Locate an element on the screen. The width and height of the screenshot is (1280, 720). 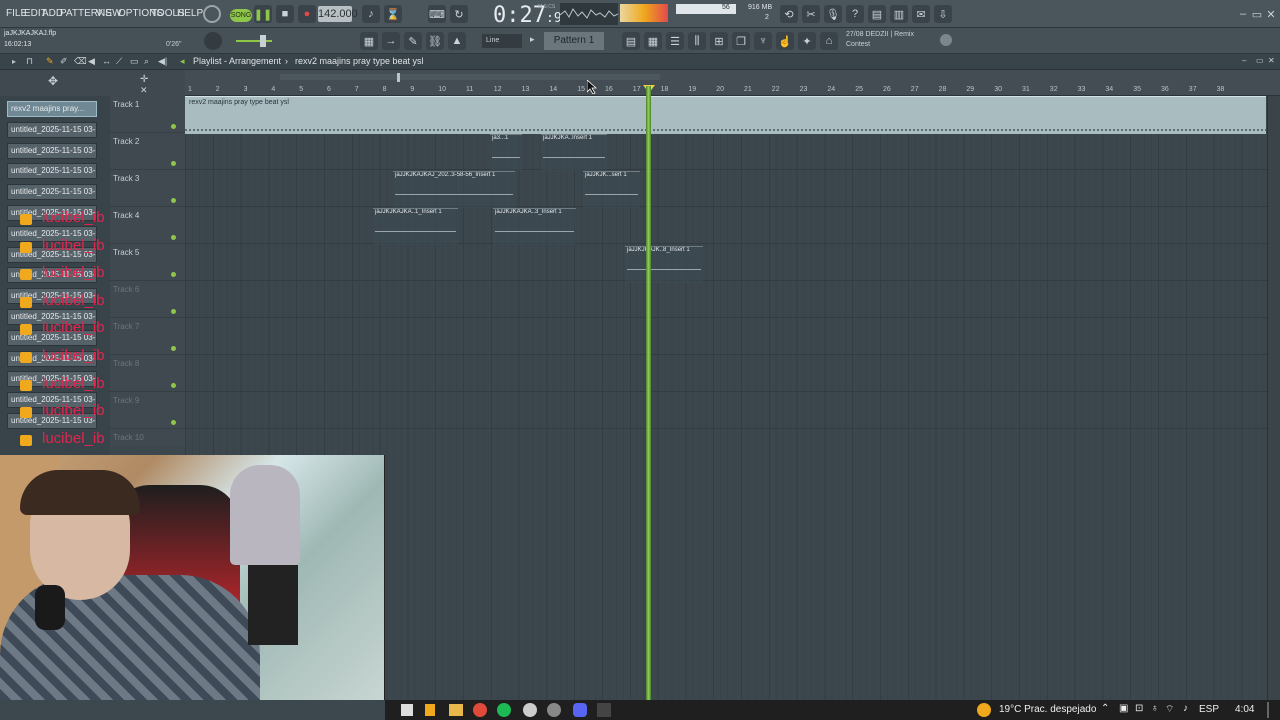
record-button: ● is located at coordinates (307, 14).